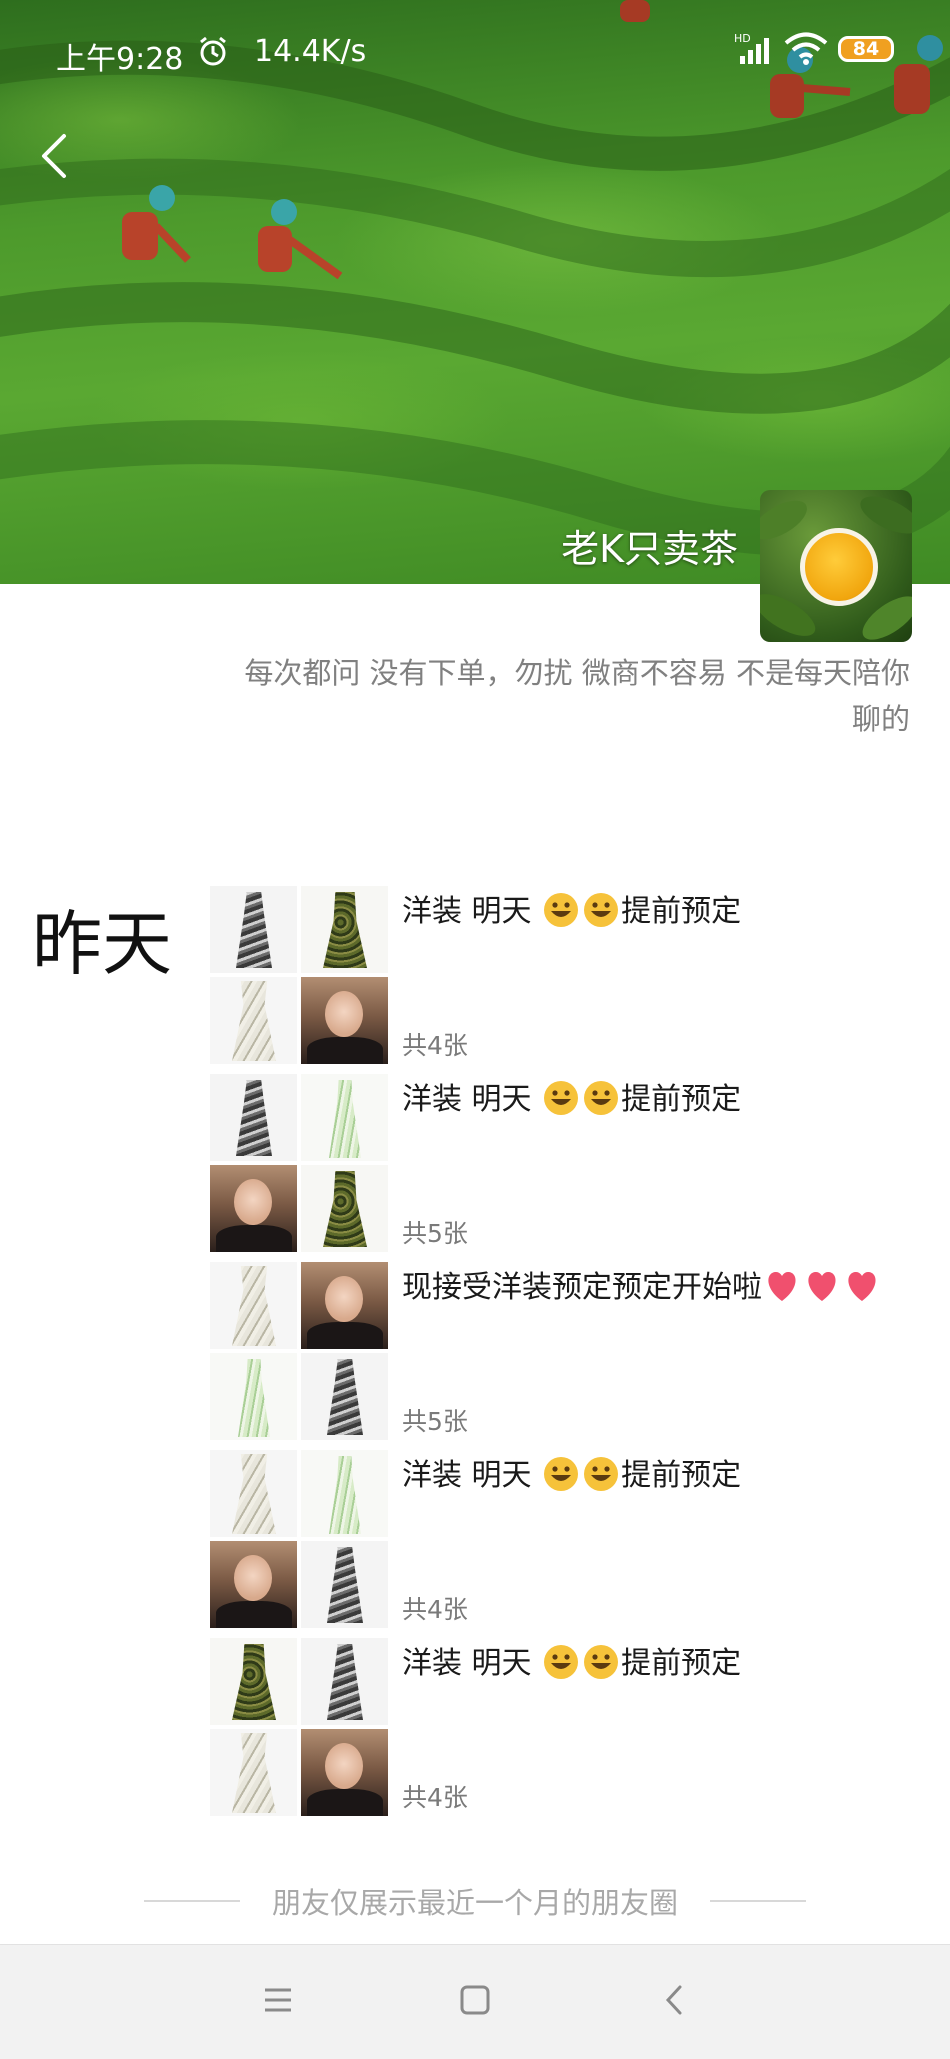  Describe the element at coordinates (570, 1356) in the screenshot. I see `moment-post: 现接受洋装预定预定开始啦共5张` at that location.